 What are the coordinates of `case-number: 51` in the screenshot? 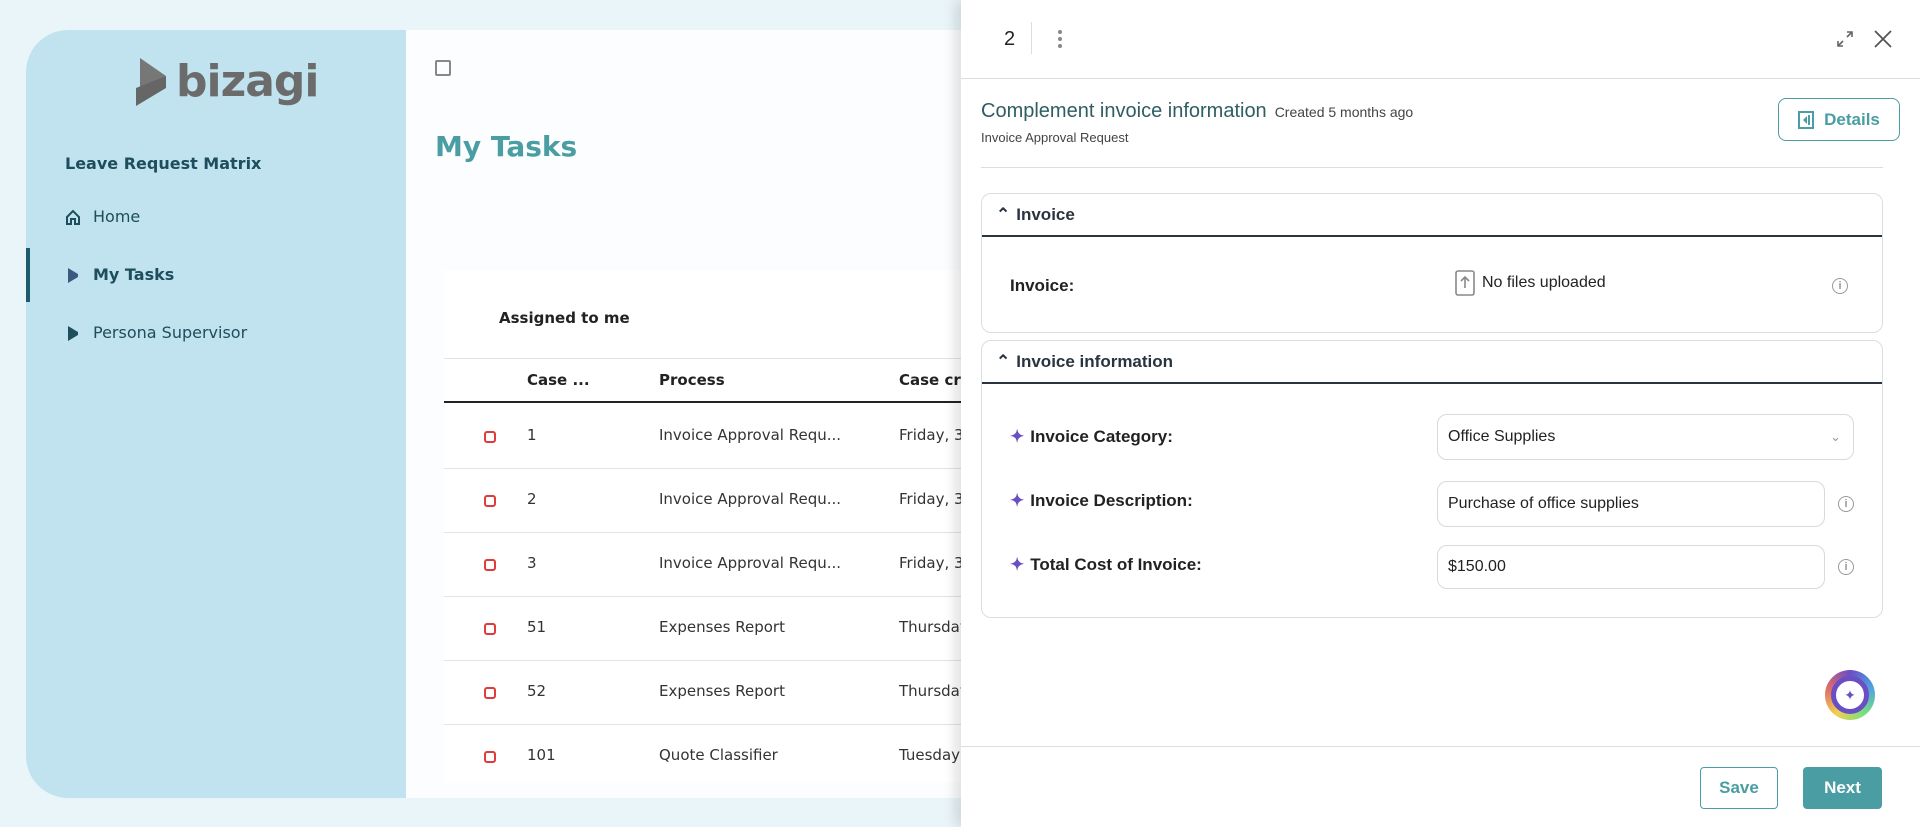 It's located at (537, 627).